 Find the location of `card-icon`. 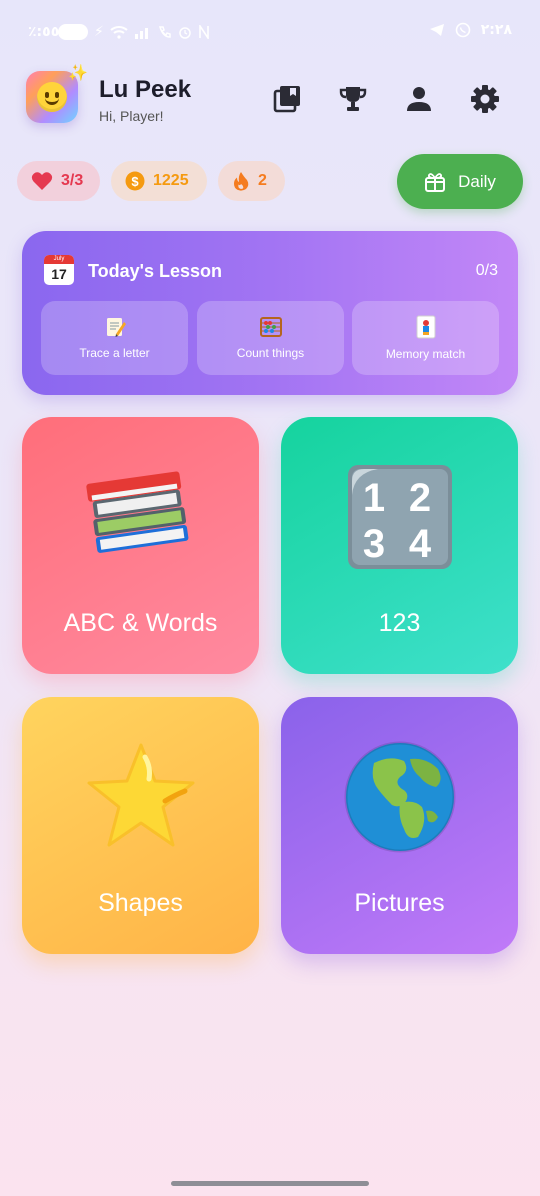

card-icon is located at coordinates (425, 327).